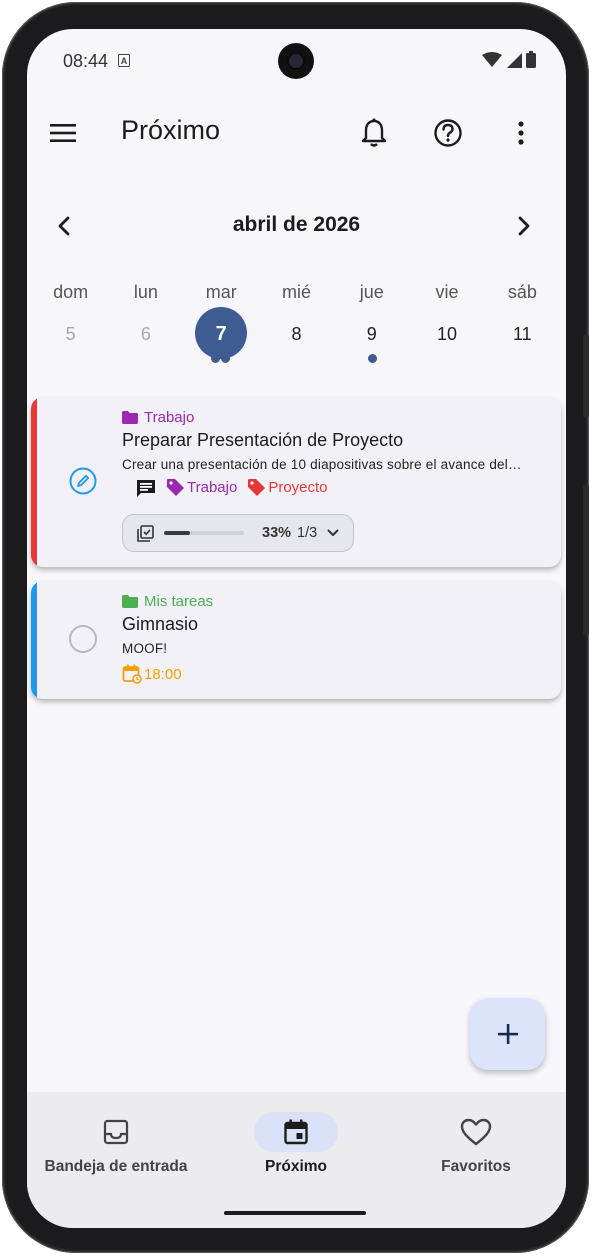 The height and width of the screenshot is (1256, 593). I want to click on day-number: 5, so click(70, 334).